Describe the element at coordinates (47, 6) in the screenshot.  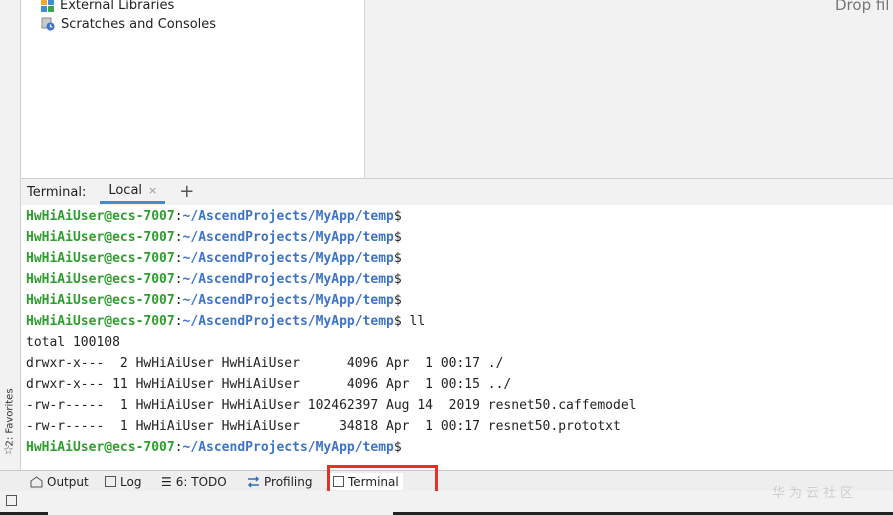
I see `library-icon` at that location.